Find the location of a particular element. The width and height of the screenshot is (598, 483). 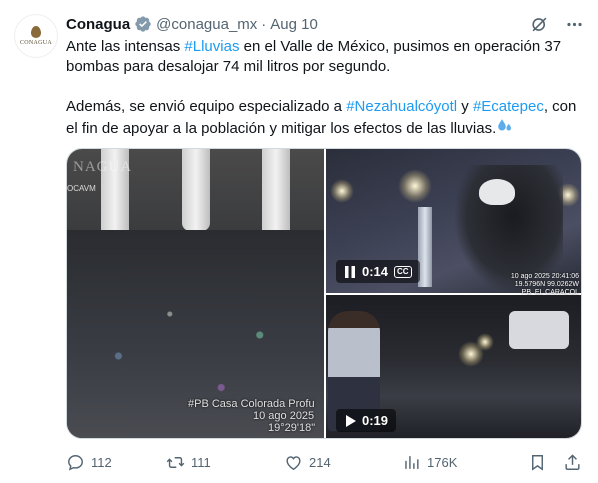

reply-count: 112 is located at coordinates (101, 462).